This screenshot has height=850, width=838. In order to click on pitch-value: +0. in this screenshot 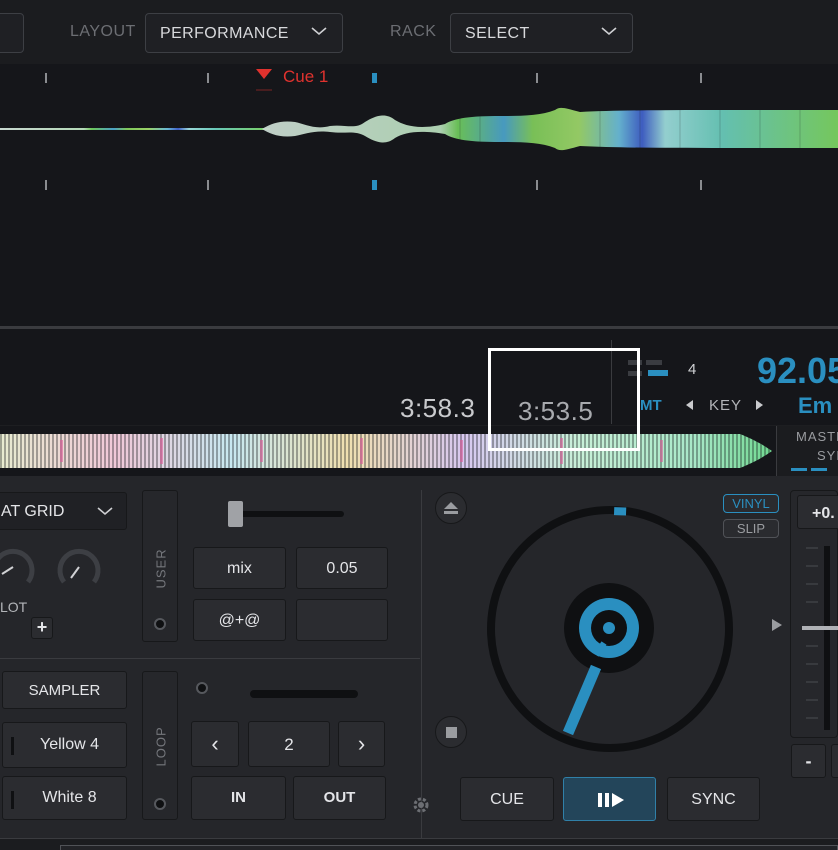, I will do `click(817, 512)`.